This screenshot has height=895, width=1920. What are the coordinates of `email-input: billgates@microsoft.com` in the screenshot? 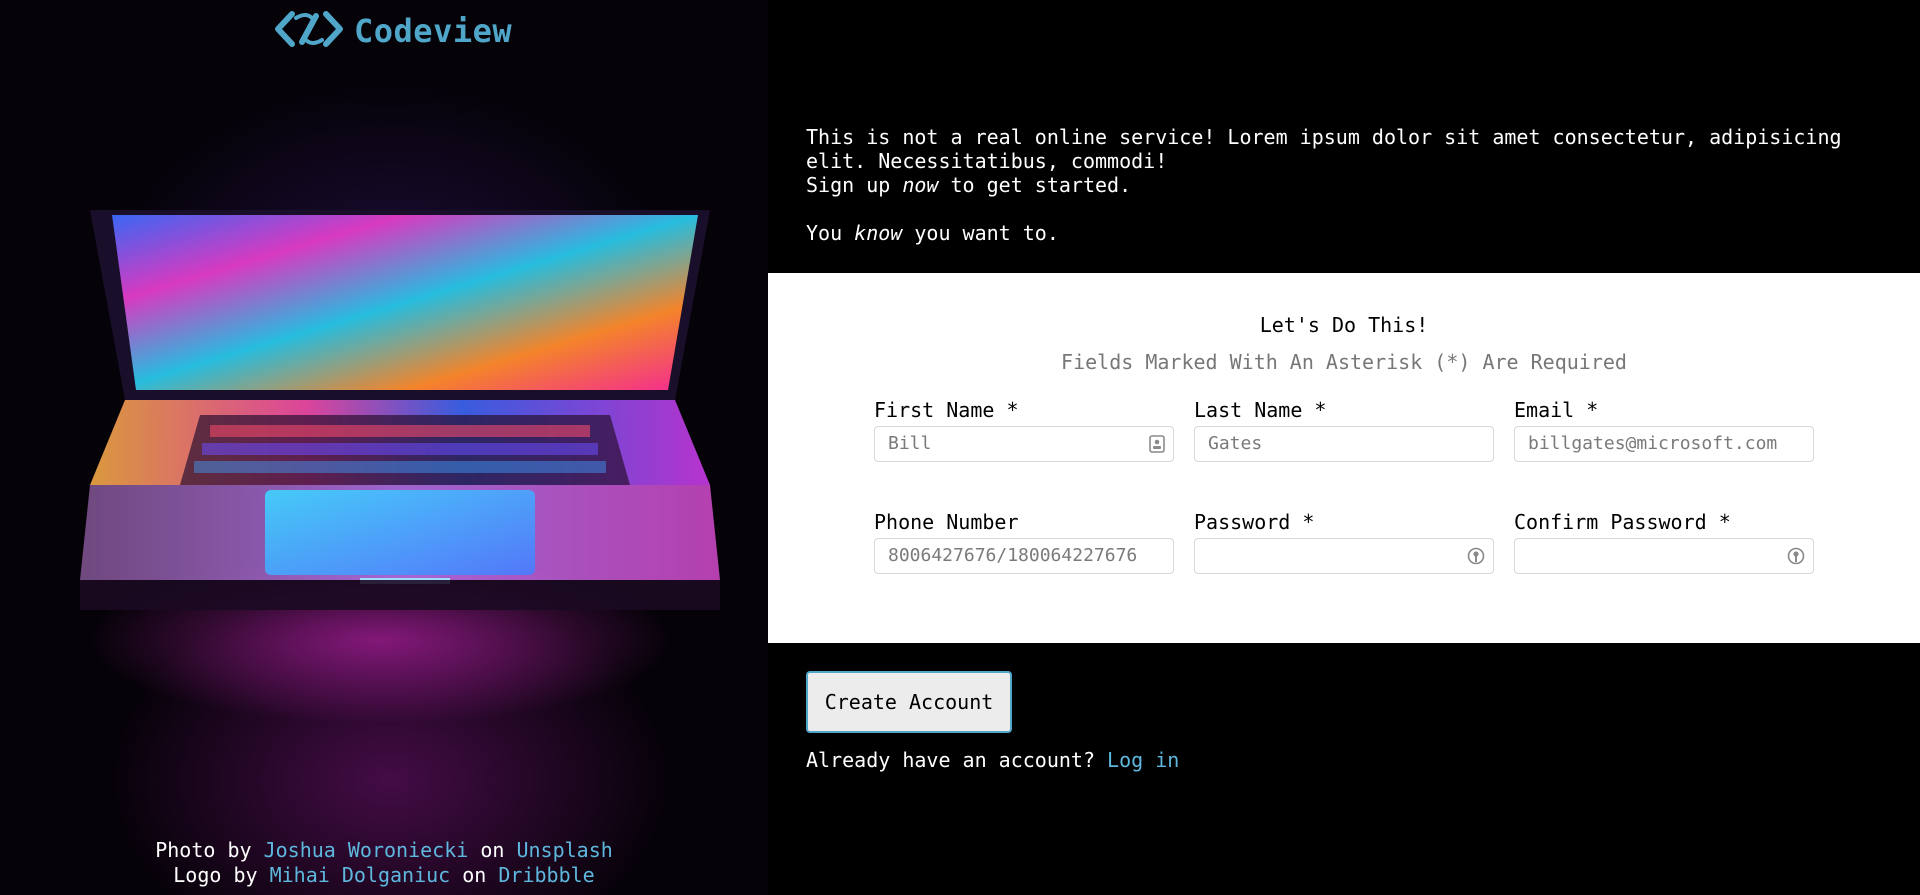 It's located at (1664, 444).